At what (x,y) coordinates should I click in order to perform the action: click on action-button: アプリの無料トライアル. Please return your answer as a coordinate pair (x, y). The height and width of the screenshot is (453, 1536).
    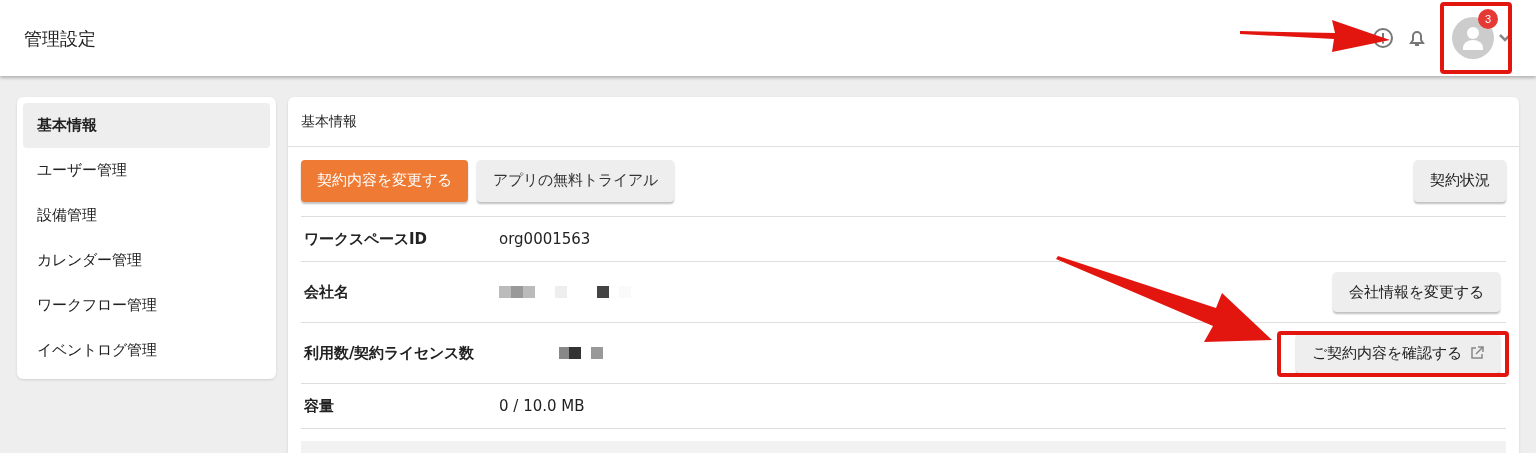
    Looking at the image, I should click on (575, 180).